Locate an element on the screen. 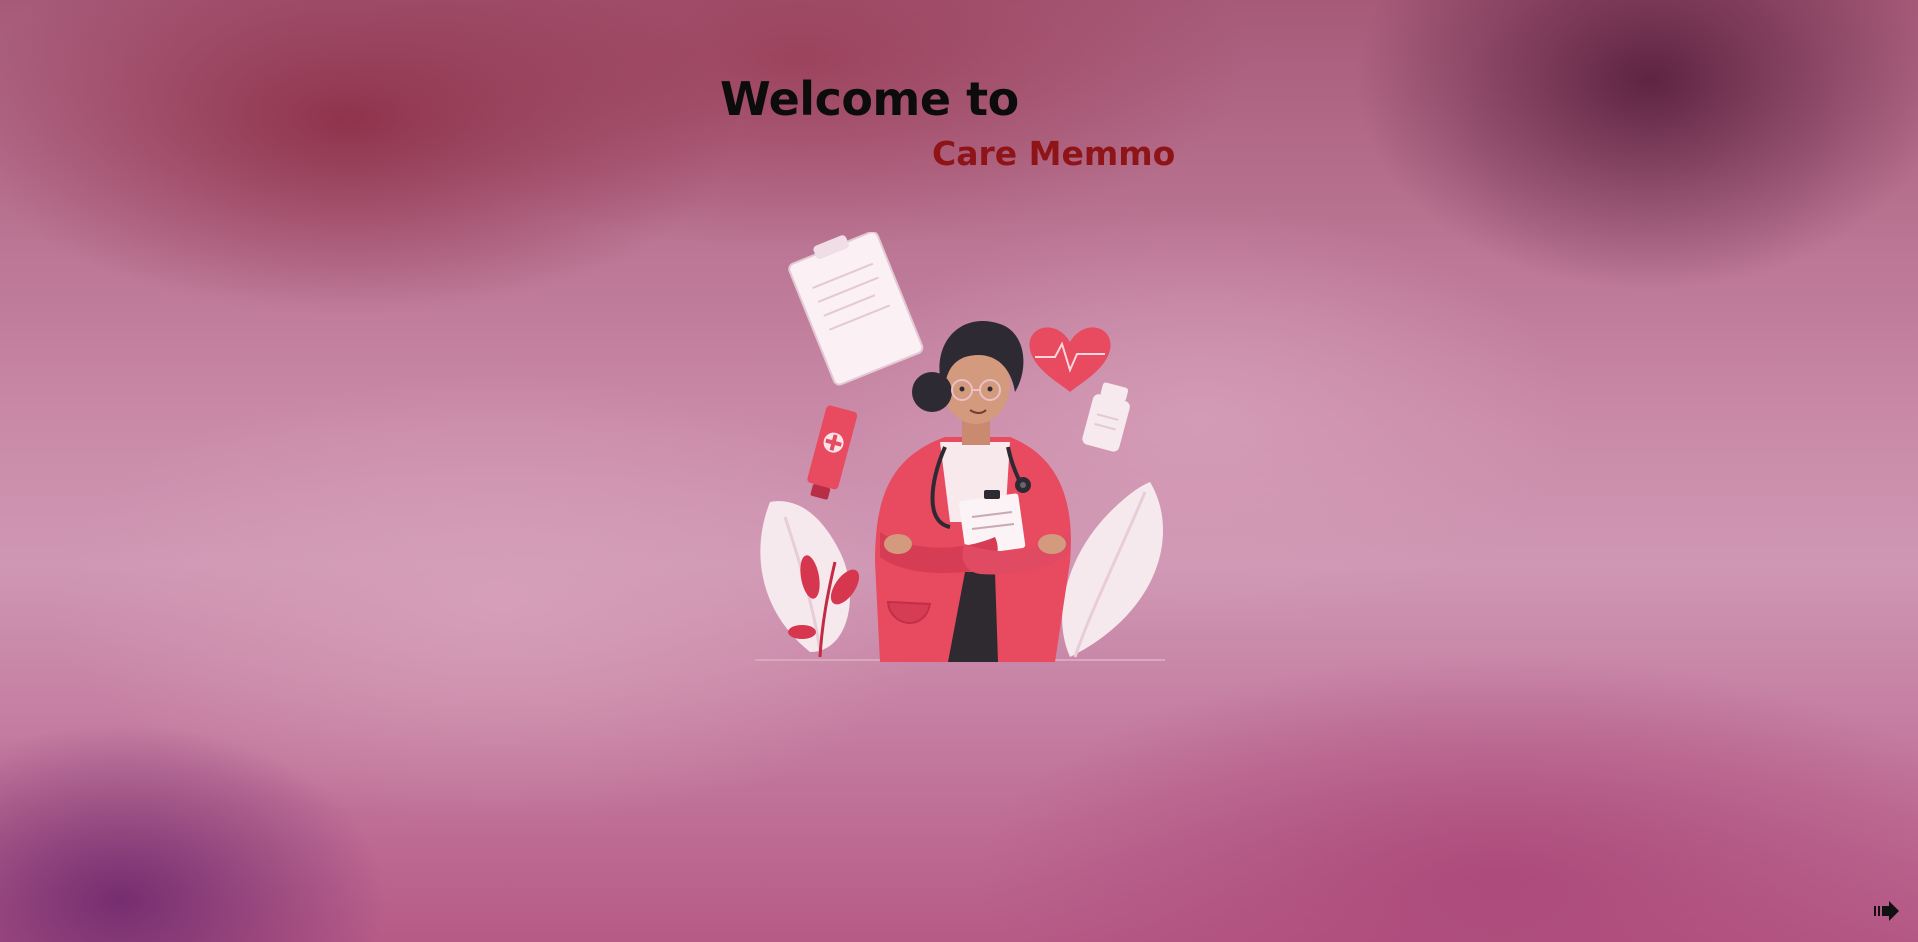  welcome-title: Welcome to is located at coordinates (869, 99).